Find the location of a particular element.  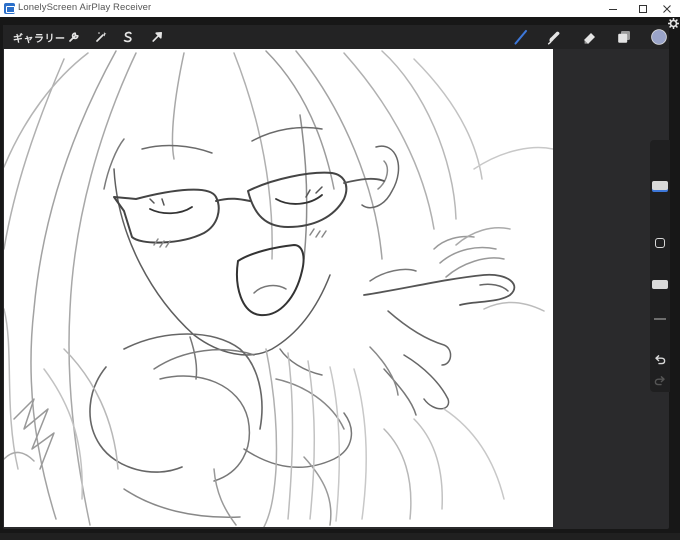

minimize-icon is located at coordinates (613, 8).